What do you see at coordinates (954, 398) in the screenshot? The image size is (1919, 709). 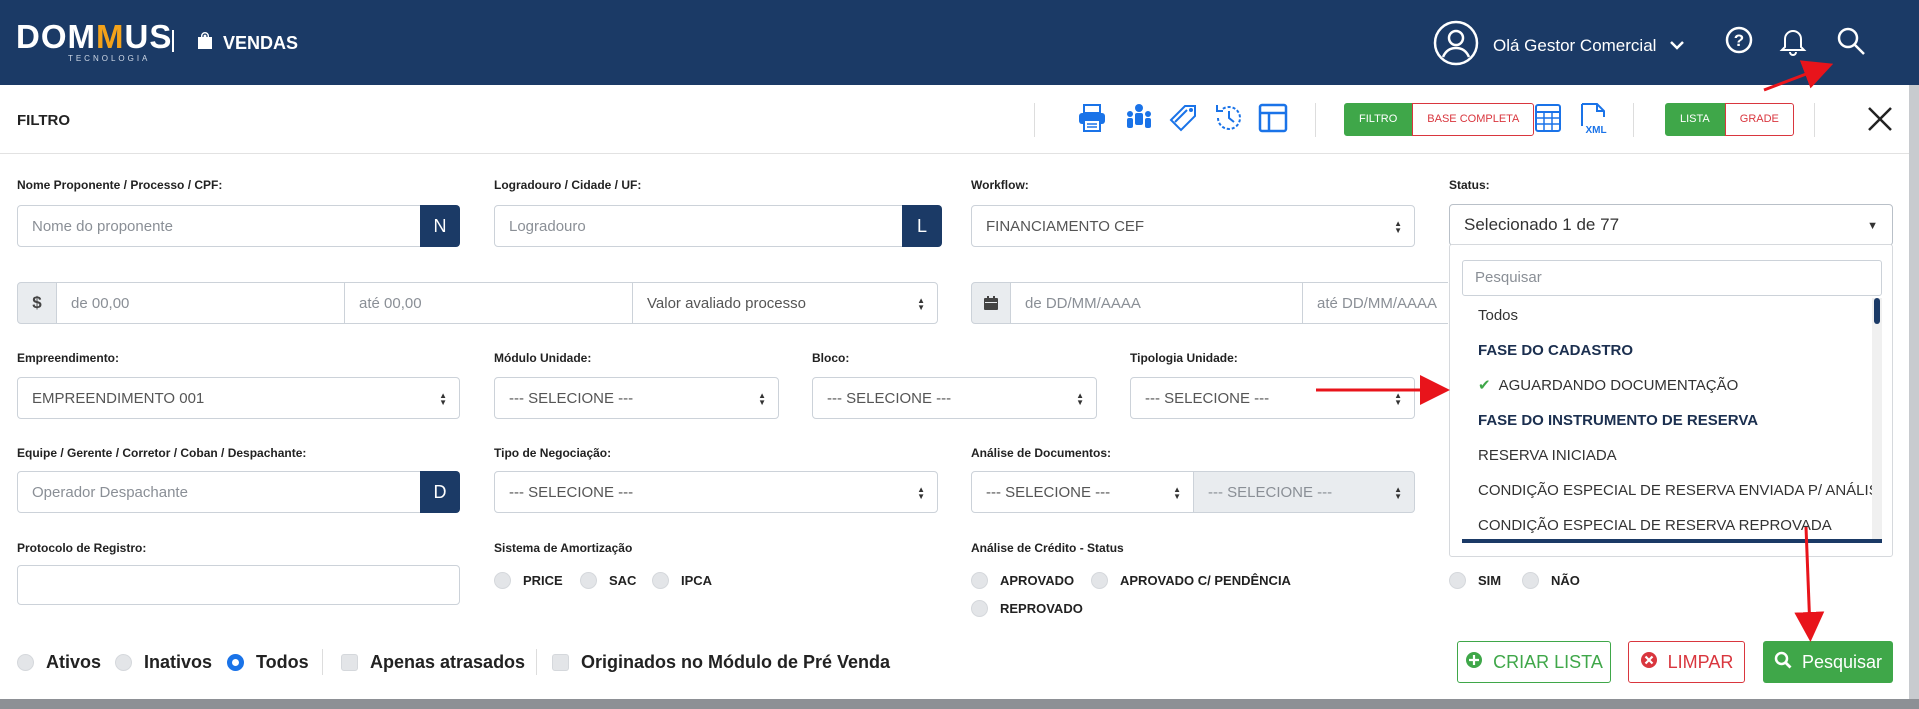 I see `bloco-select: --- SELECIONE --- ▲ ▼` at bounding box center [954, 398].